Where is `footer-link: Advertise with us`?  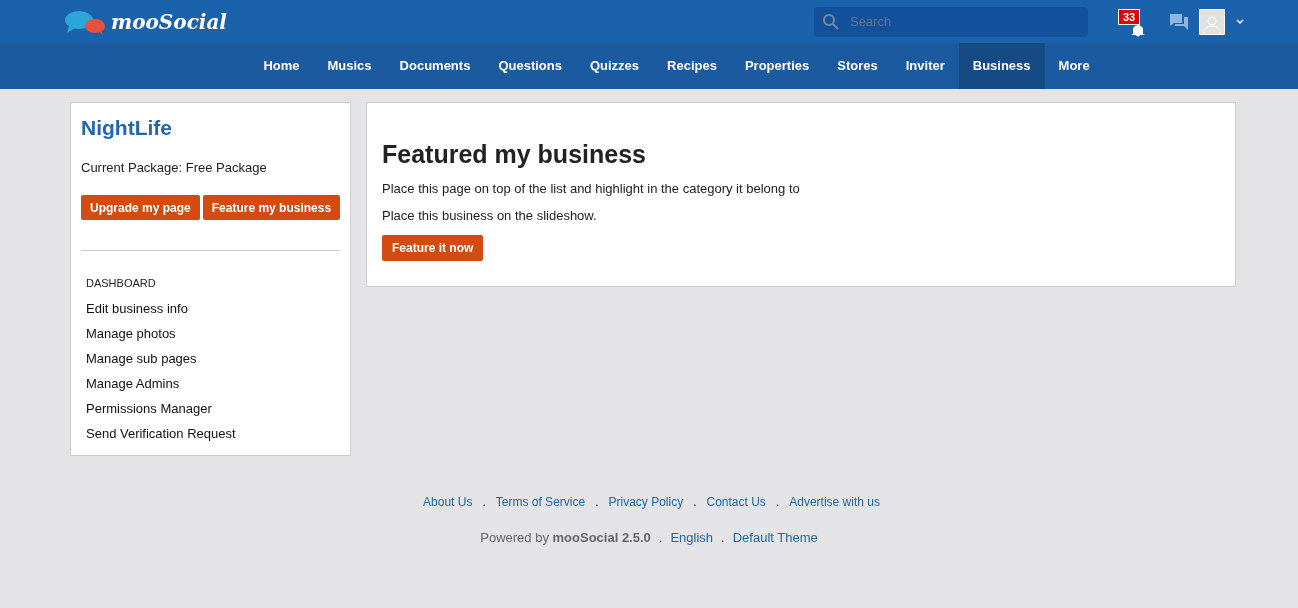
footer-link: Advertise with us is located at coordinates (834, 501).